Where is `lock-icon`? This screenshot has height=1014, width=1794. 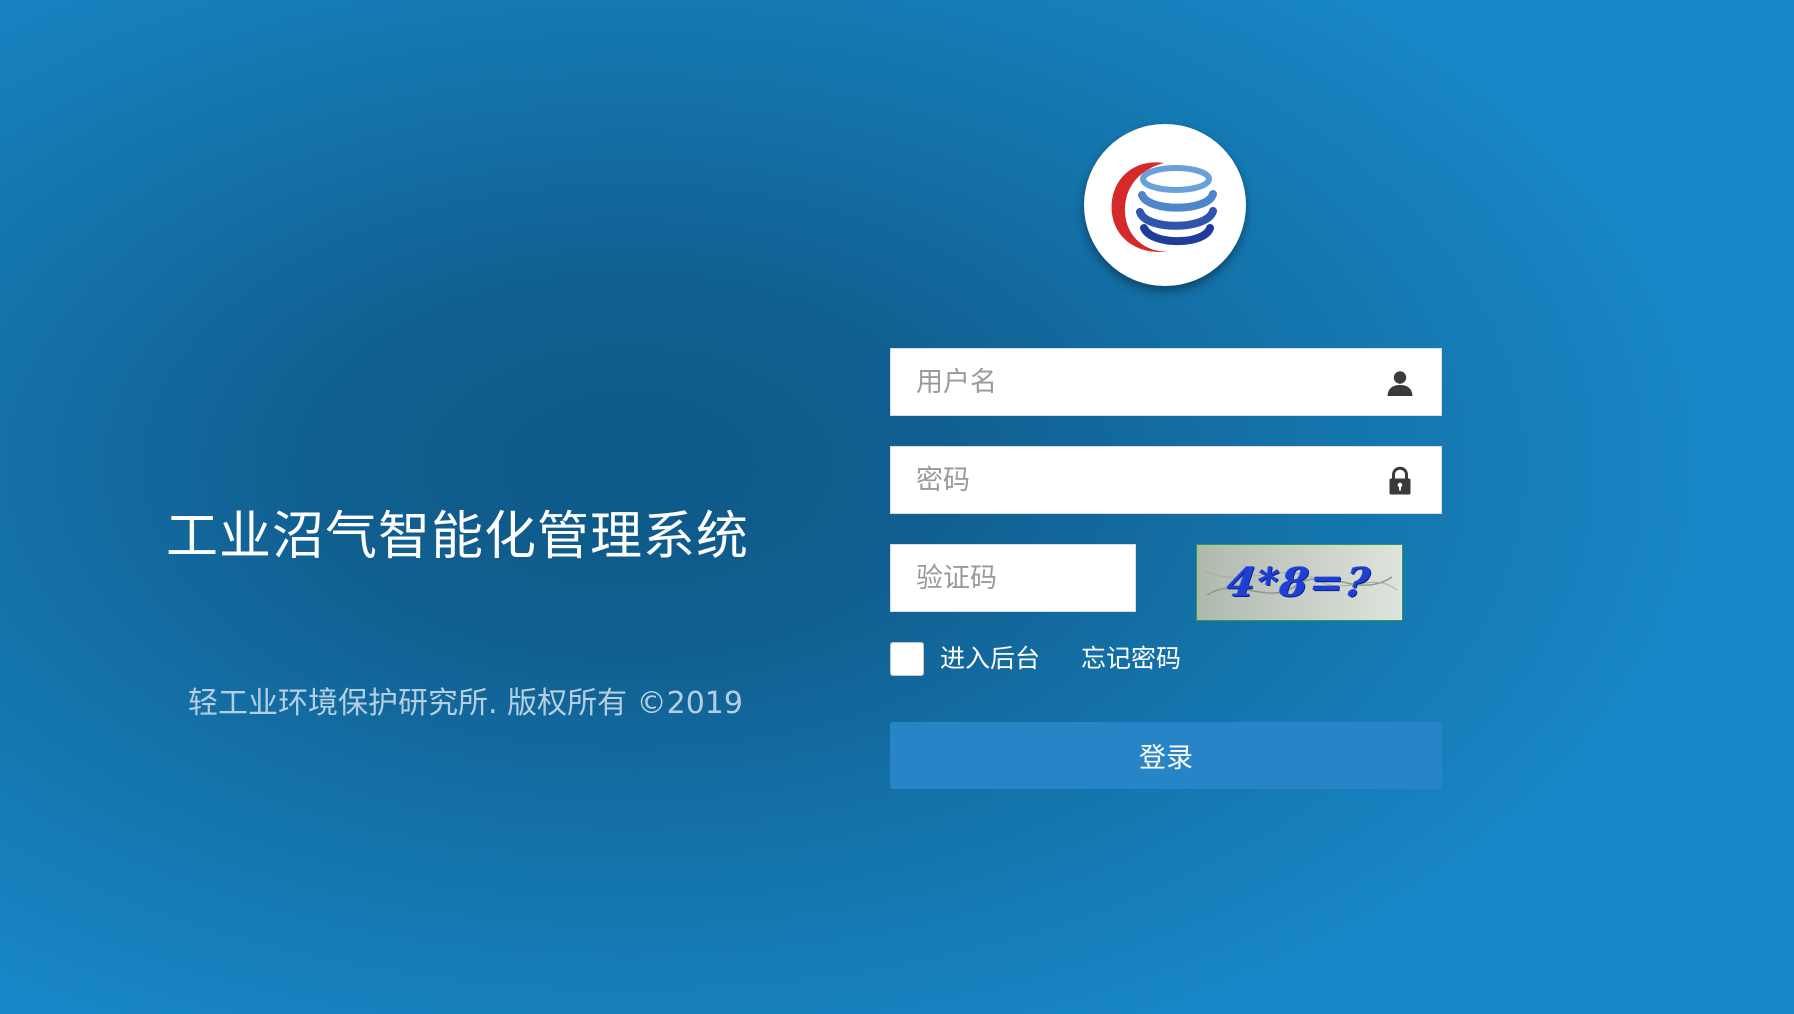 lock-icon is located at coordinates (1400, 480).